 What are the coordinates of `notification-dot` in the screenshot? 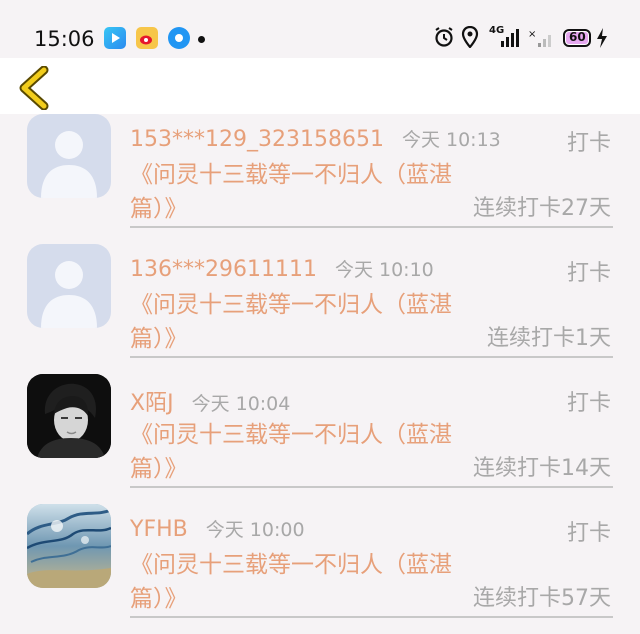 It's located at (201, 39).